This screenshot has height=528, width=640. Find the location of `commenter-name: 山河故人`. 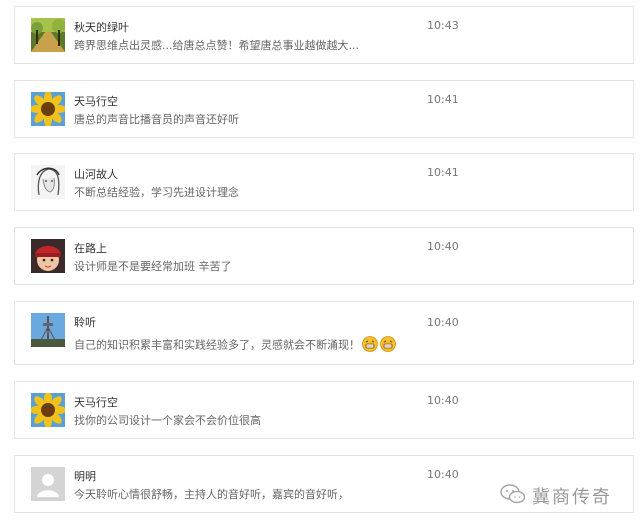

commenter-name: 山河故人 is located at coordinates (96, 174).